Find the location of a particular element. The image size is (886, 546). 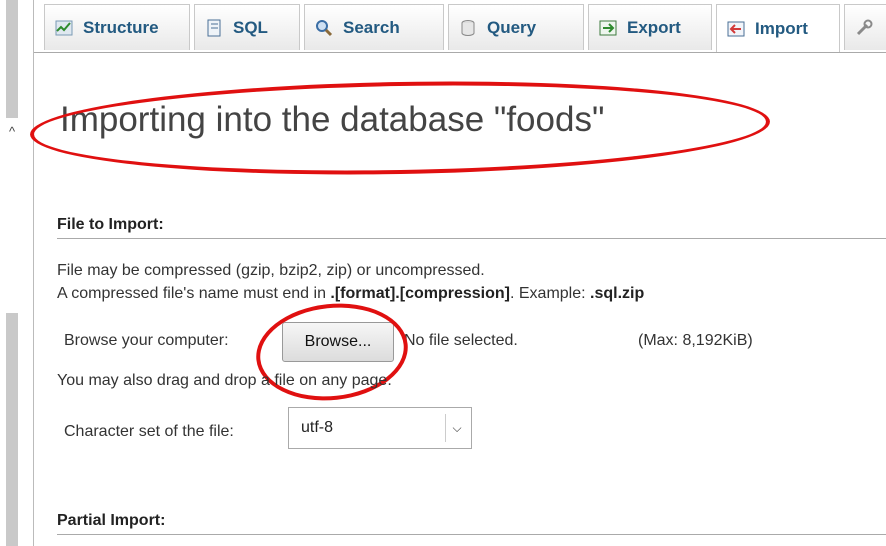

charset-label: Character set of the file: is located at coordinates (149, 431).